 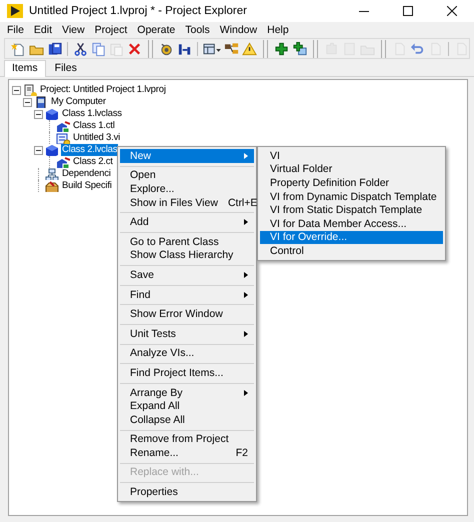 What do you see at coordinates (242, 452) in the screenshot?
I see `shortcut-text: F2` at bounding box center [242, 452].